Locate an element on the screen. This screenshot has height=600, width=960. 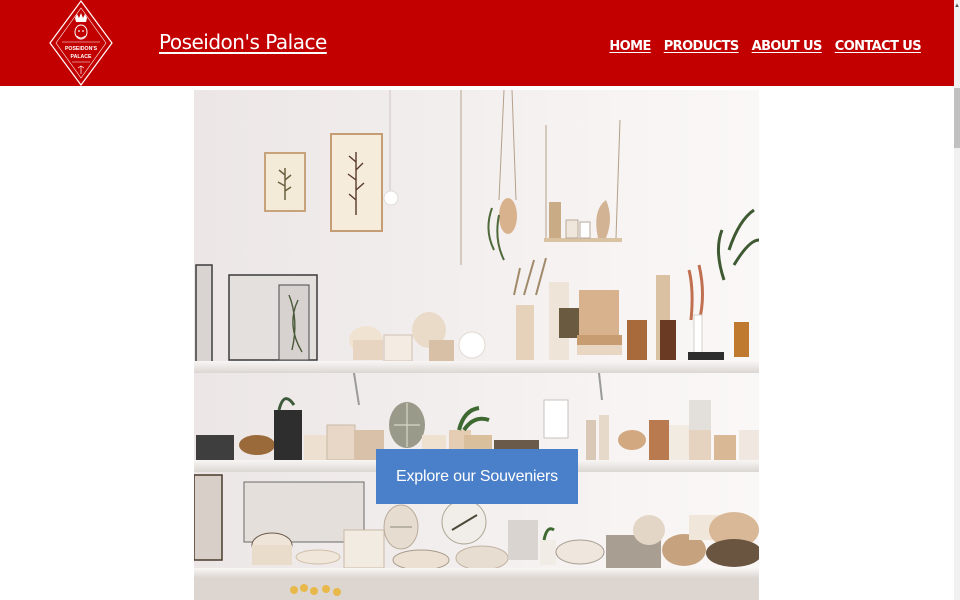
nav-products: PRODUCTS is located at coordinates (702, 46).